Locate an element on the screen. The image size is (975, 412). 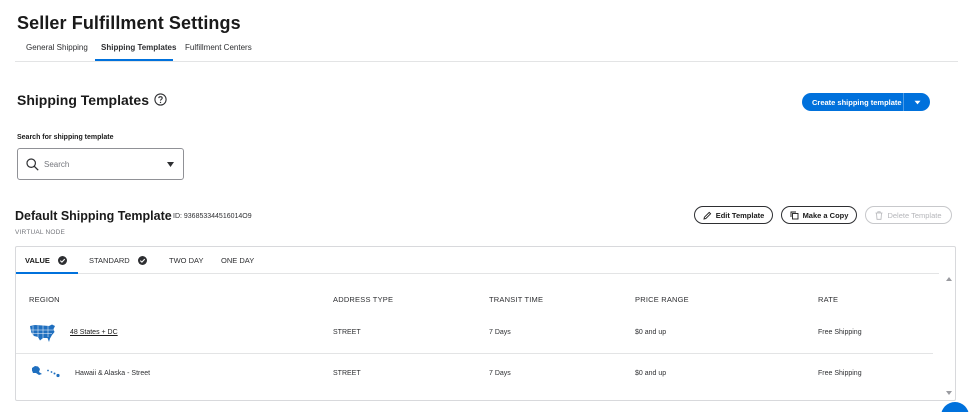
tab-one-day-label: ONE DAY is located at coordinates (238, 260).